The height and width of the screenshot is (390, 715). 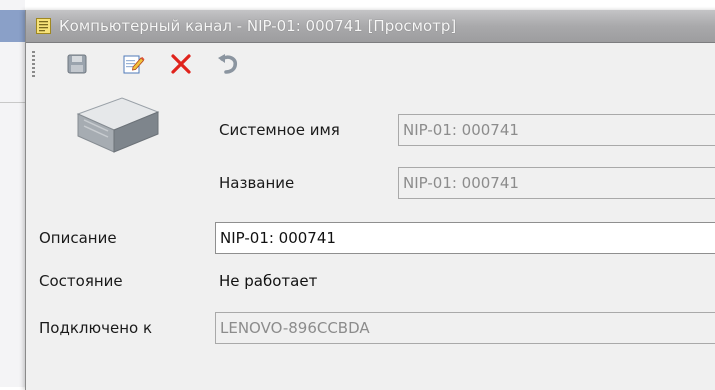 What do you see at coordinates (96, 328) in the screenshot?
I see `connected-to-label: Подключено к` at bounding box center [96, 328].